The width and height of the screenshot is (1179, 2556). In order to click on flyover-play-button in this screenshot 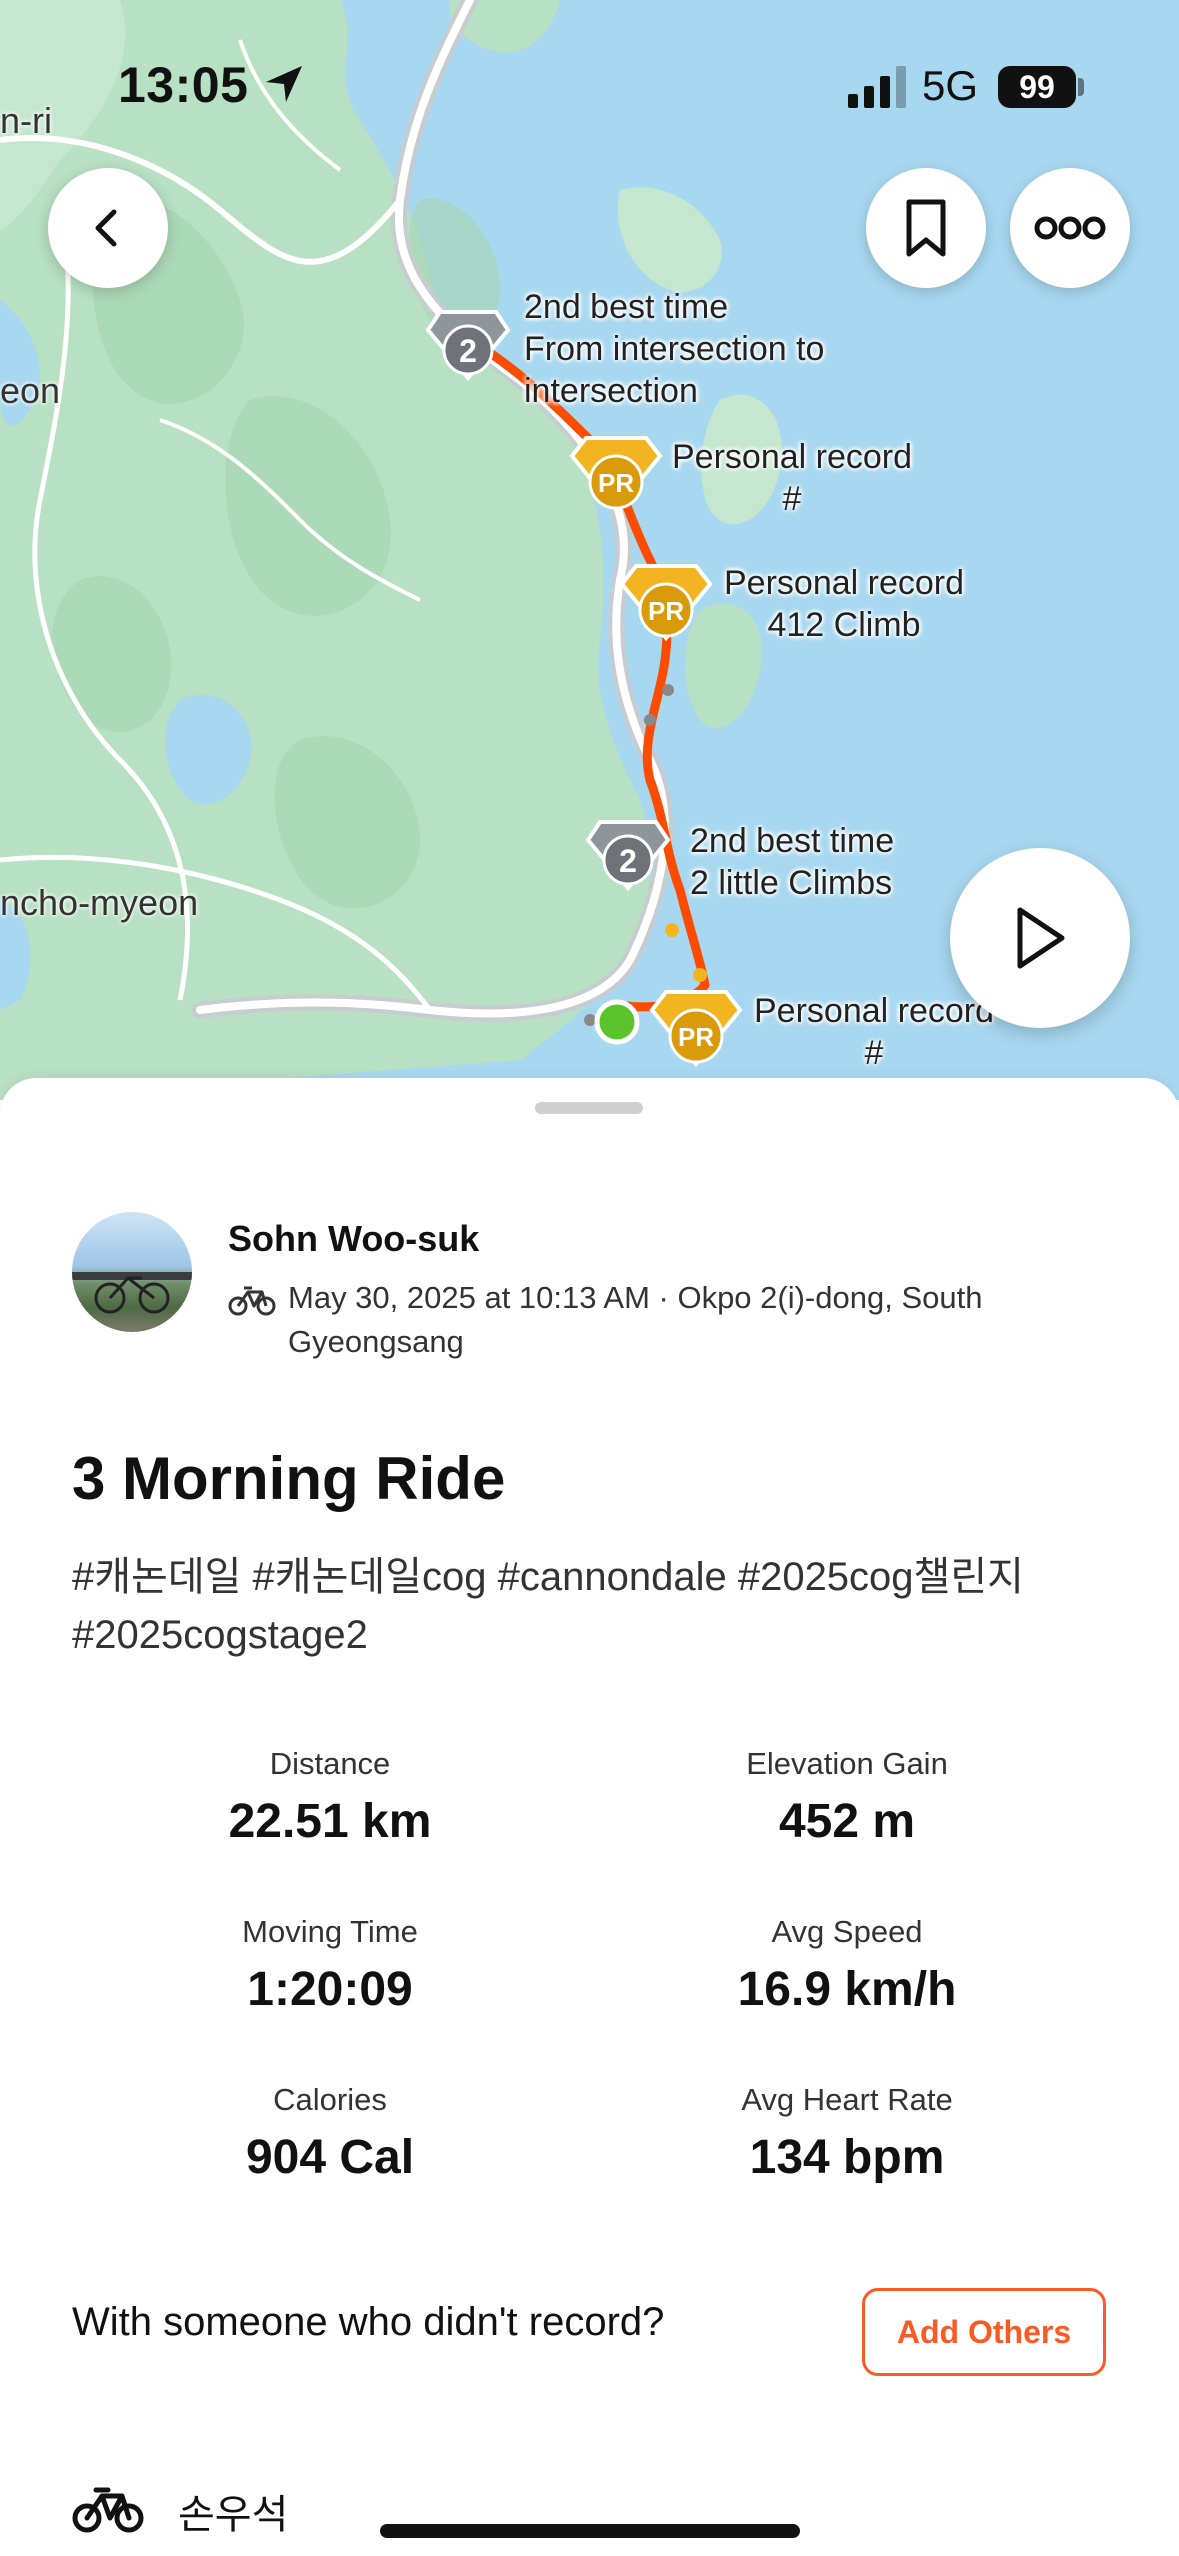, I will do `click(1040, 938)`.